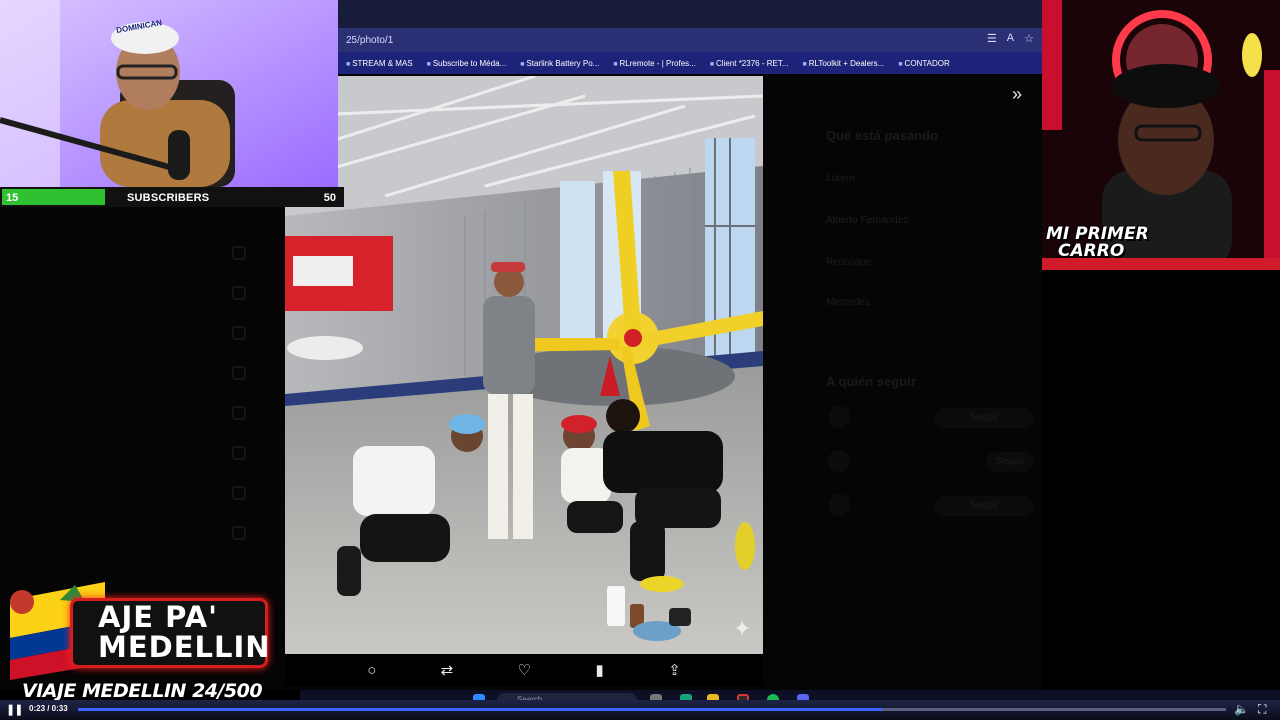 The width and height of the screenshot is (1280, 720). Describe the element at coordinates (239, 333) in the screenshot. I see `nav-notifications-icon` at that location.